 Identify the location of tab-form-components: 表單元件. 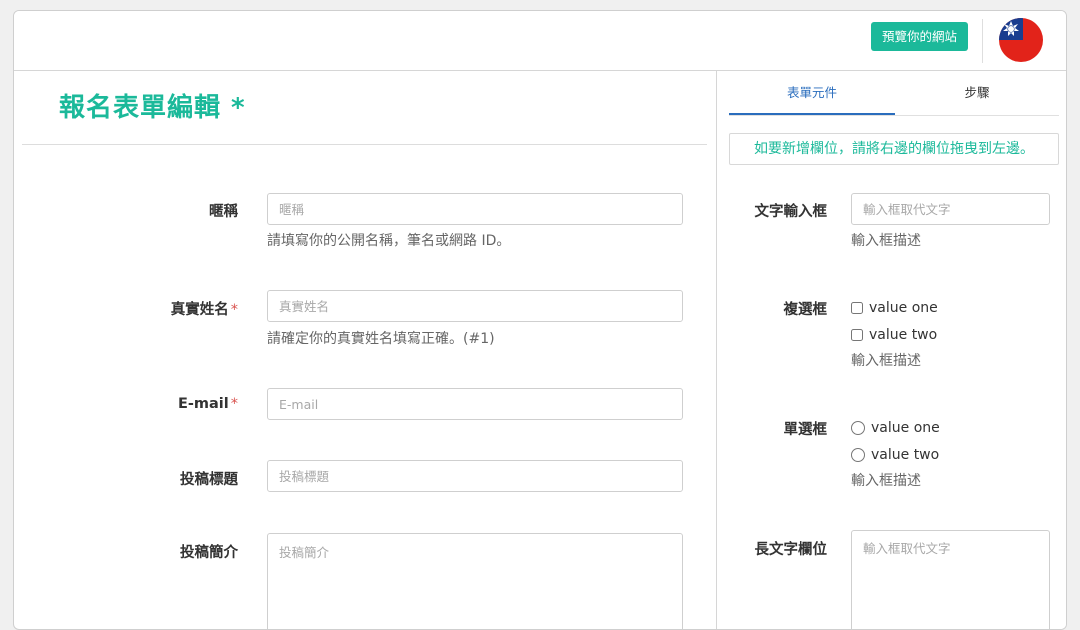
(812, 93).